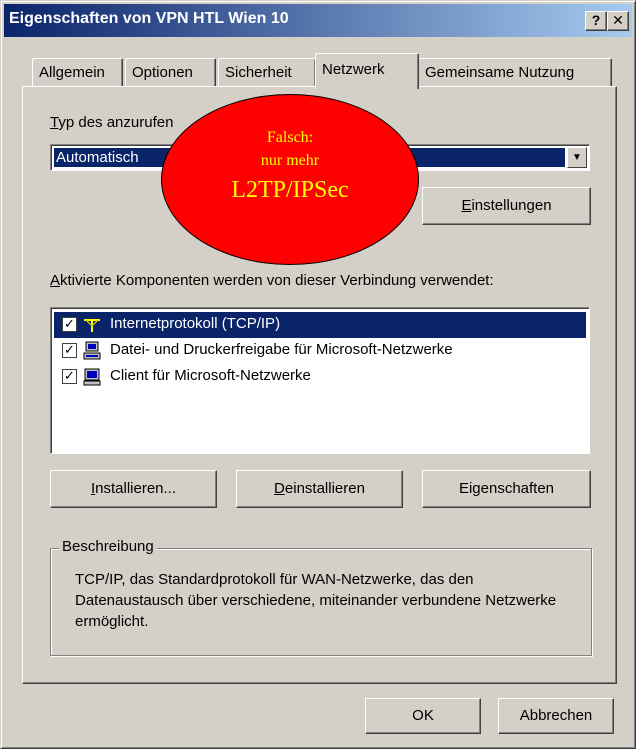  Describe the element at coordinates (506, 206) in the screenshot. I see `settings-button: Einstellungen` at that location.